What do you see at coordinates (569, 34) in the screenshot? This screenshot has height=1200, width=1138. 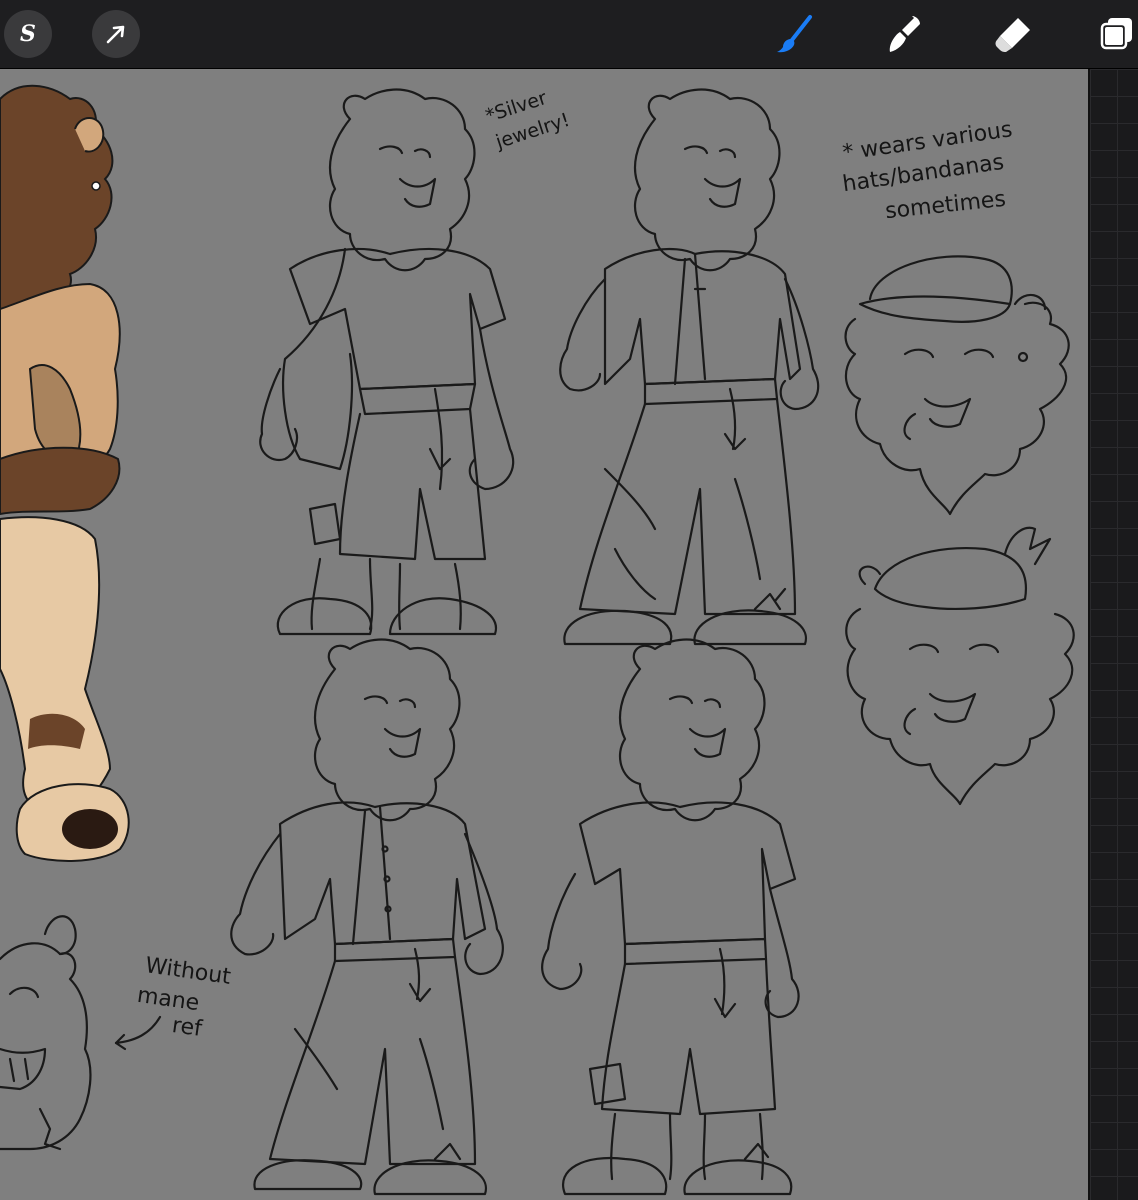 I see `top-toolbar: S` at bounding box center [569, 34].